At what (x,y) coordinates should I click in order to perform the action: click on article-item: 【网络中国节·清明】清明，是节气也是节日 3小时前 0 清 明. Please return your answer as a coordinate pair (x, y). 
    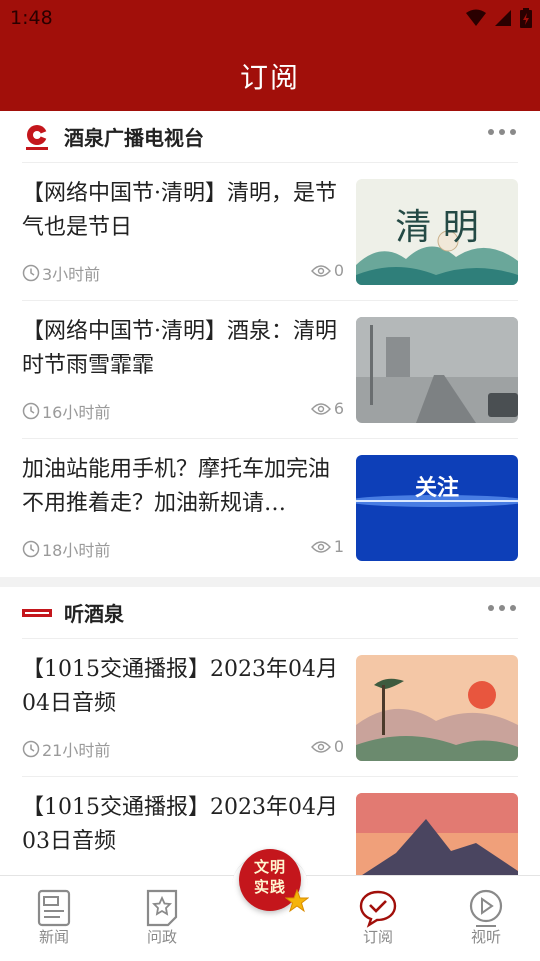
    Looking at the image, I should click on (270, 232).